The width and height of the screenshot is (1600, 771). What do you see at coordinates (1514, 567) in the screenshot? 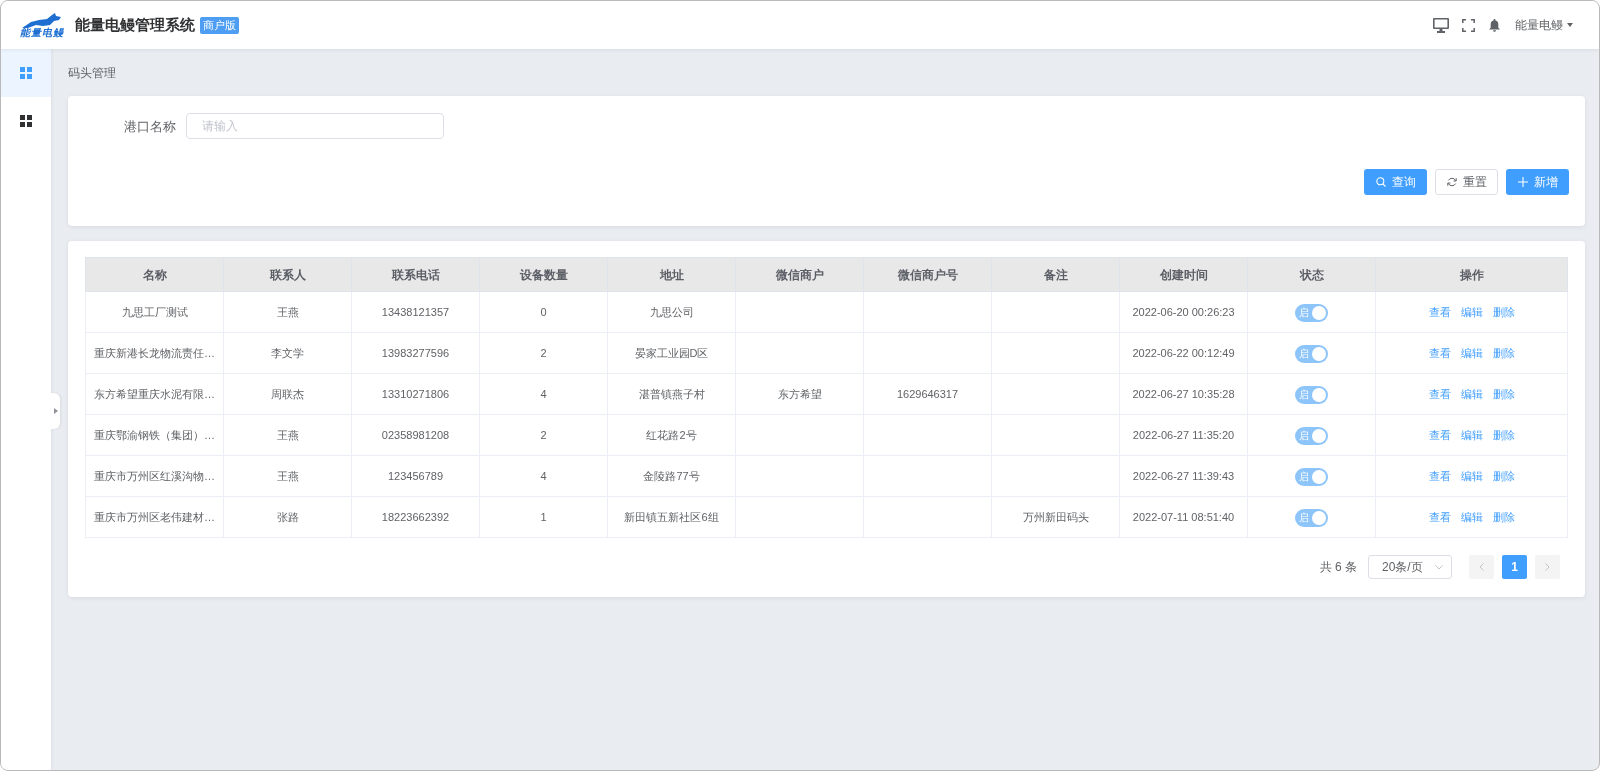
I see `page-button: 1` at bounding box center [1514, 567].